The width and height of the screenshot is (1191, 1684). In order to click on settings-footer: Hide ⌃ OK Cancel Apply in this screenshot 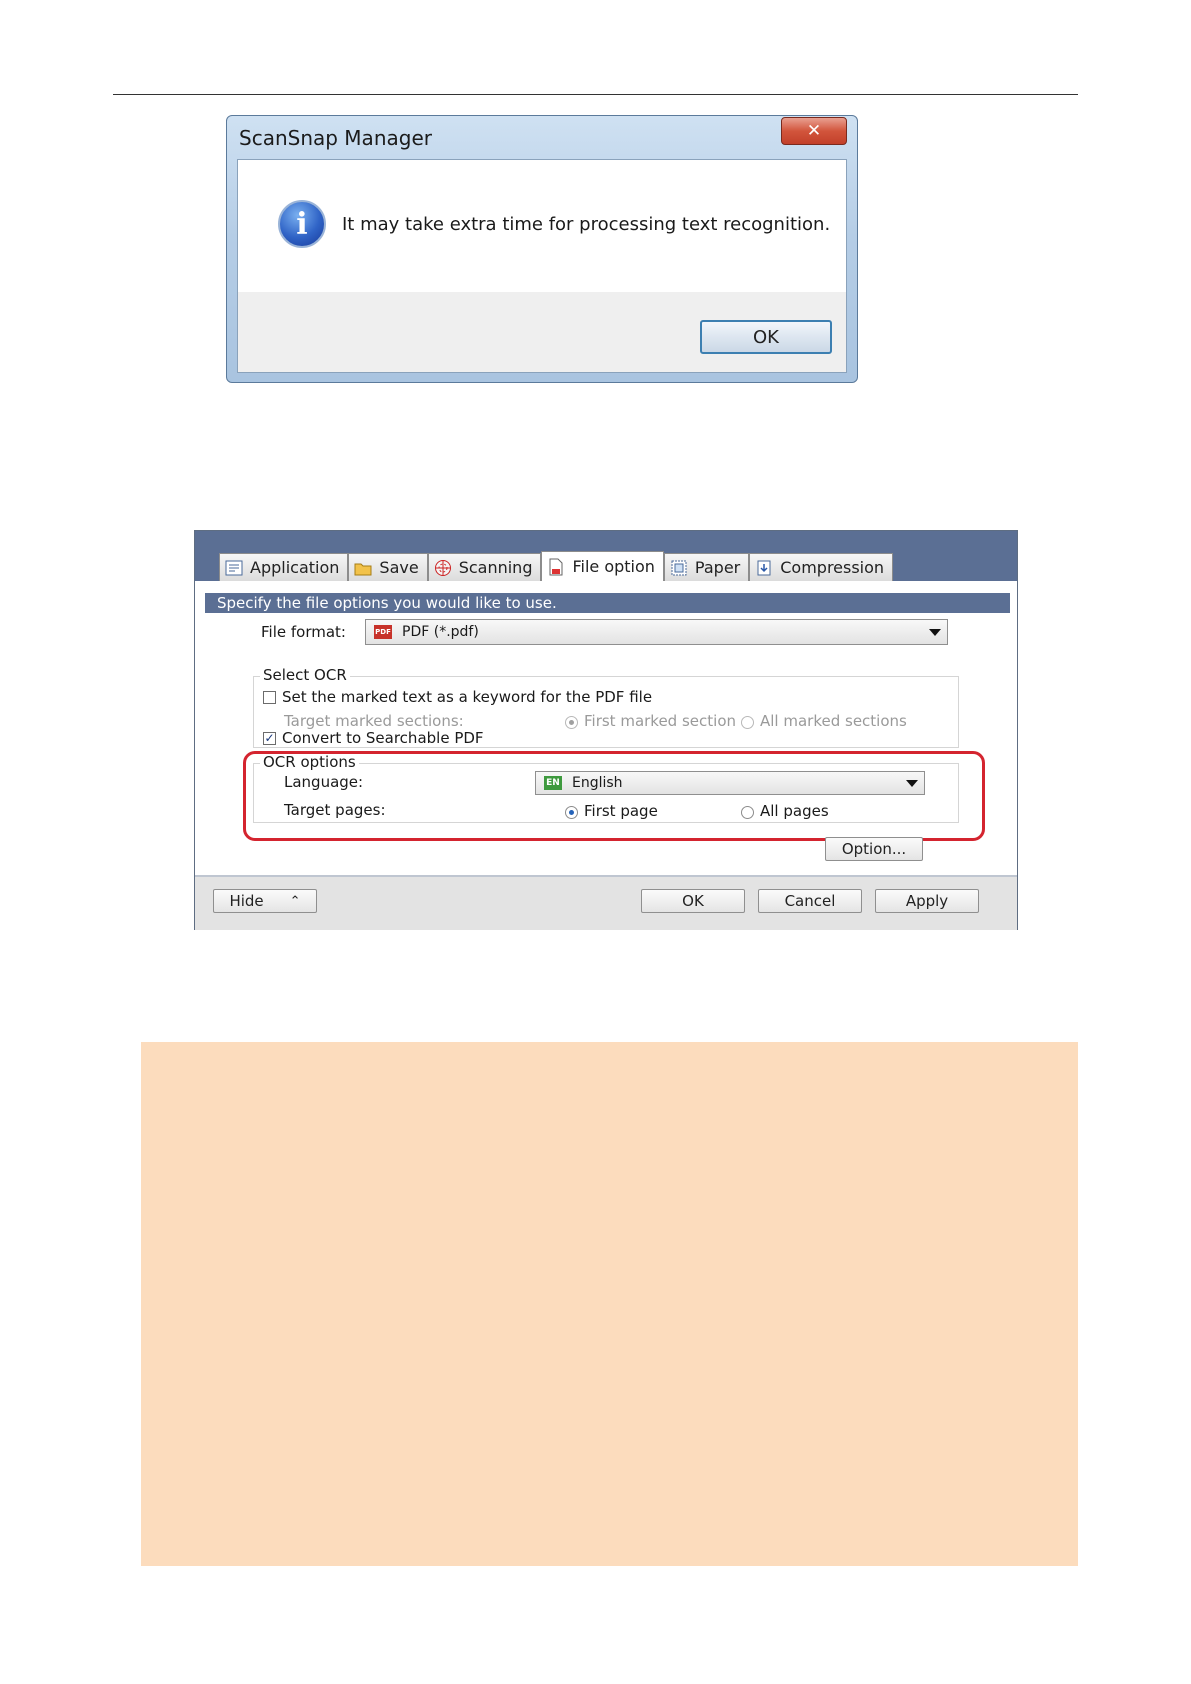, I will do `click(606, 902)`.